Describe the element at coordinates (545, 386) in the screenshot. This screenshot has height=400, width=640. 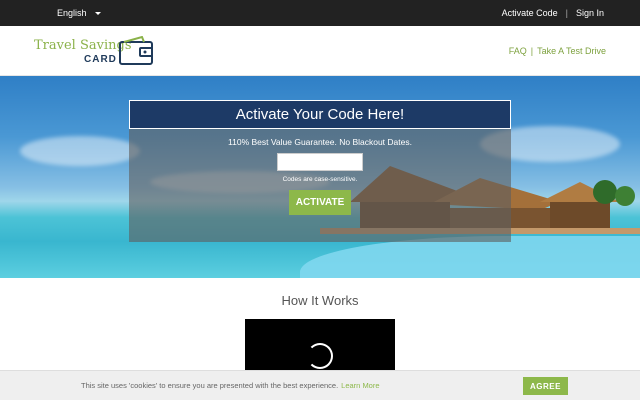
I see `agree-button: AGREE` at that location.